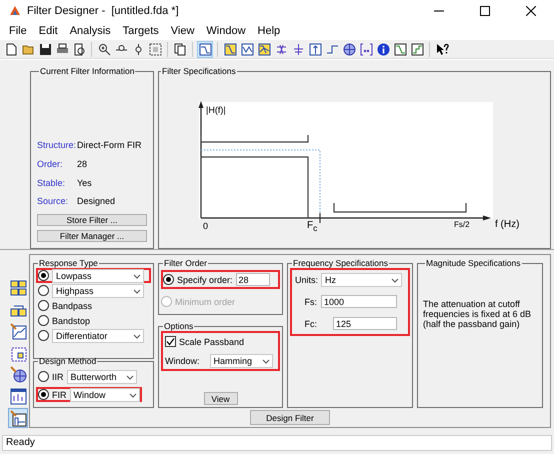  What do you see at coordinates (310, 323) in the screenshot?
I see `field-label: Fc:` at bounding box center [310, 323].